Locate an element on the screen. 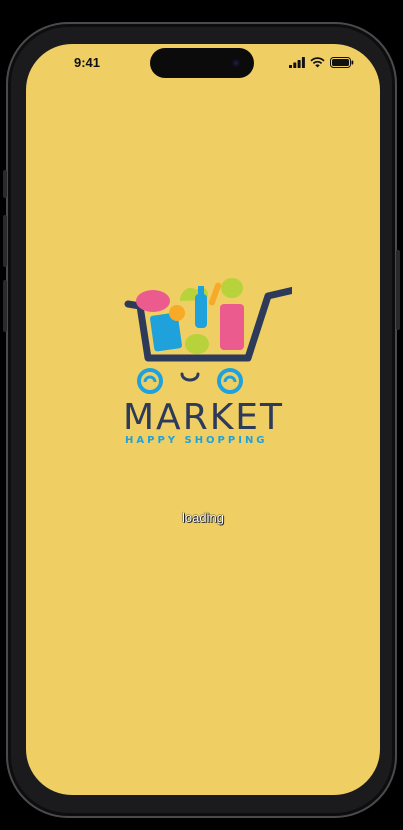 Image resolution: width=403 pixels, height=830 pixels. status-bar: 9:41 is located at coordinates (203, 64).